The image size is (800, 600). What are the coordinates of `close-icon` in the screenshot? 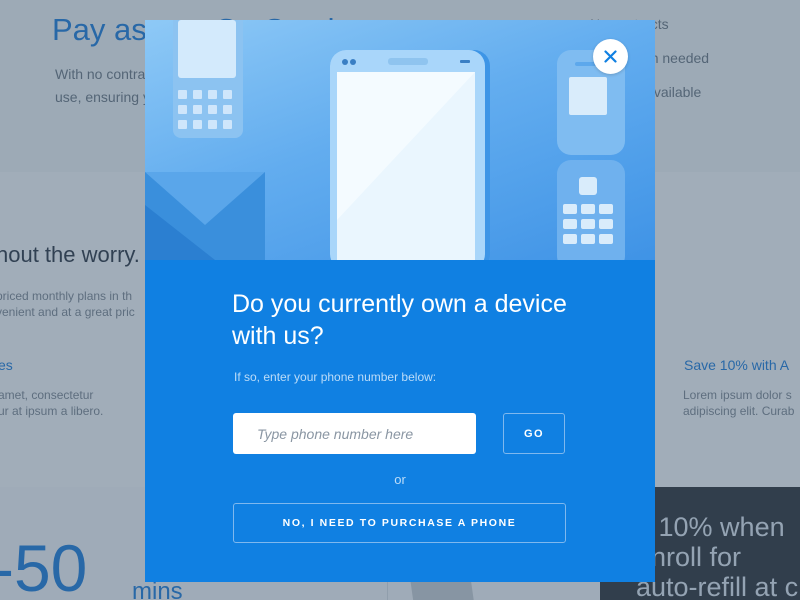 It's located at (610, 56).